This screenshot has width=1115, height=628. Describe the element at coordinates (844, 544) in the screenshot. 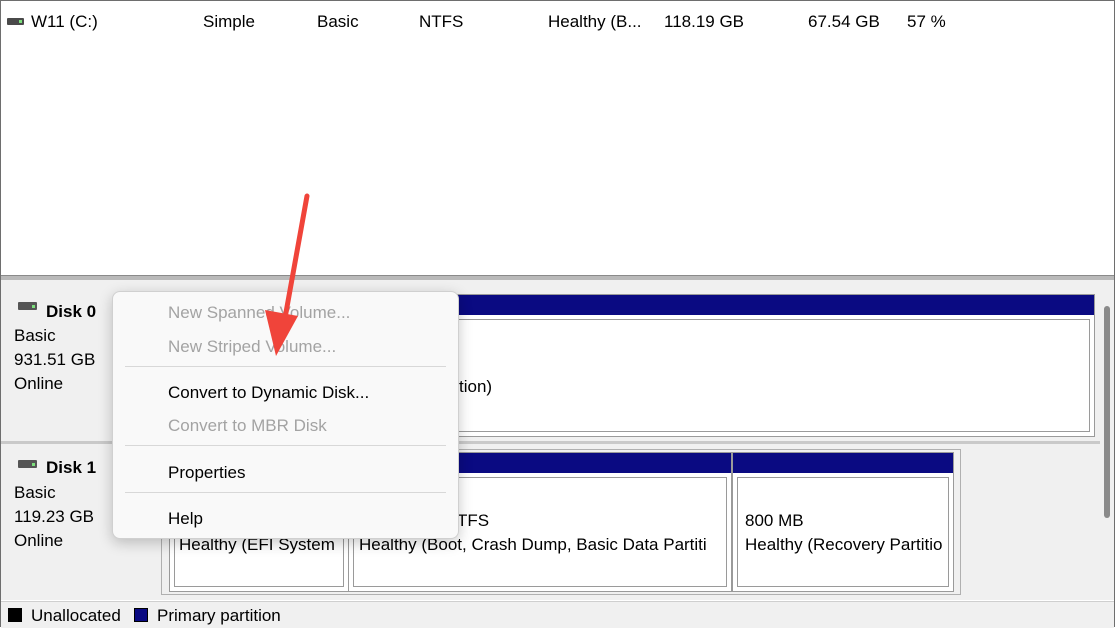

I see `partition-status: Healthy (Recovery Partitio` at that location.